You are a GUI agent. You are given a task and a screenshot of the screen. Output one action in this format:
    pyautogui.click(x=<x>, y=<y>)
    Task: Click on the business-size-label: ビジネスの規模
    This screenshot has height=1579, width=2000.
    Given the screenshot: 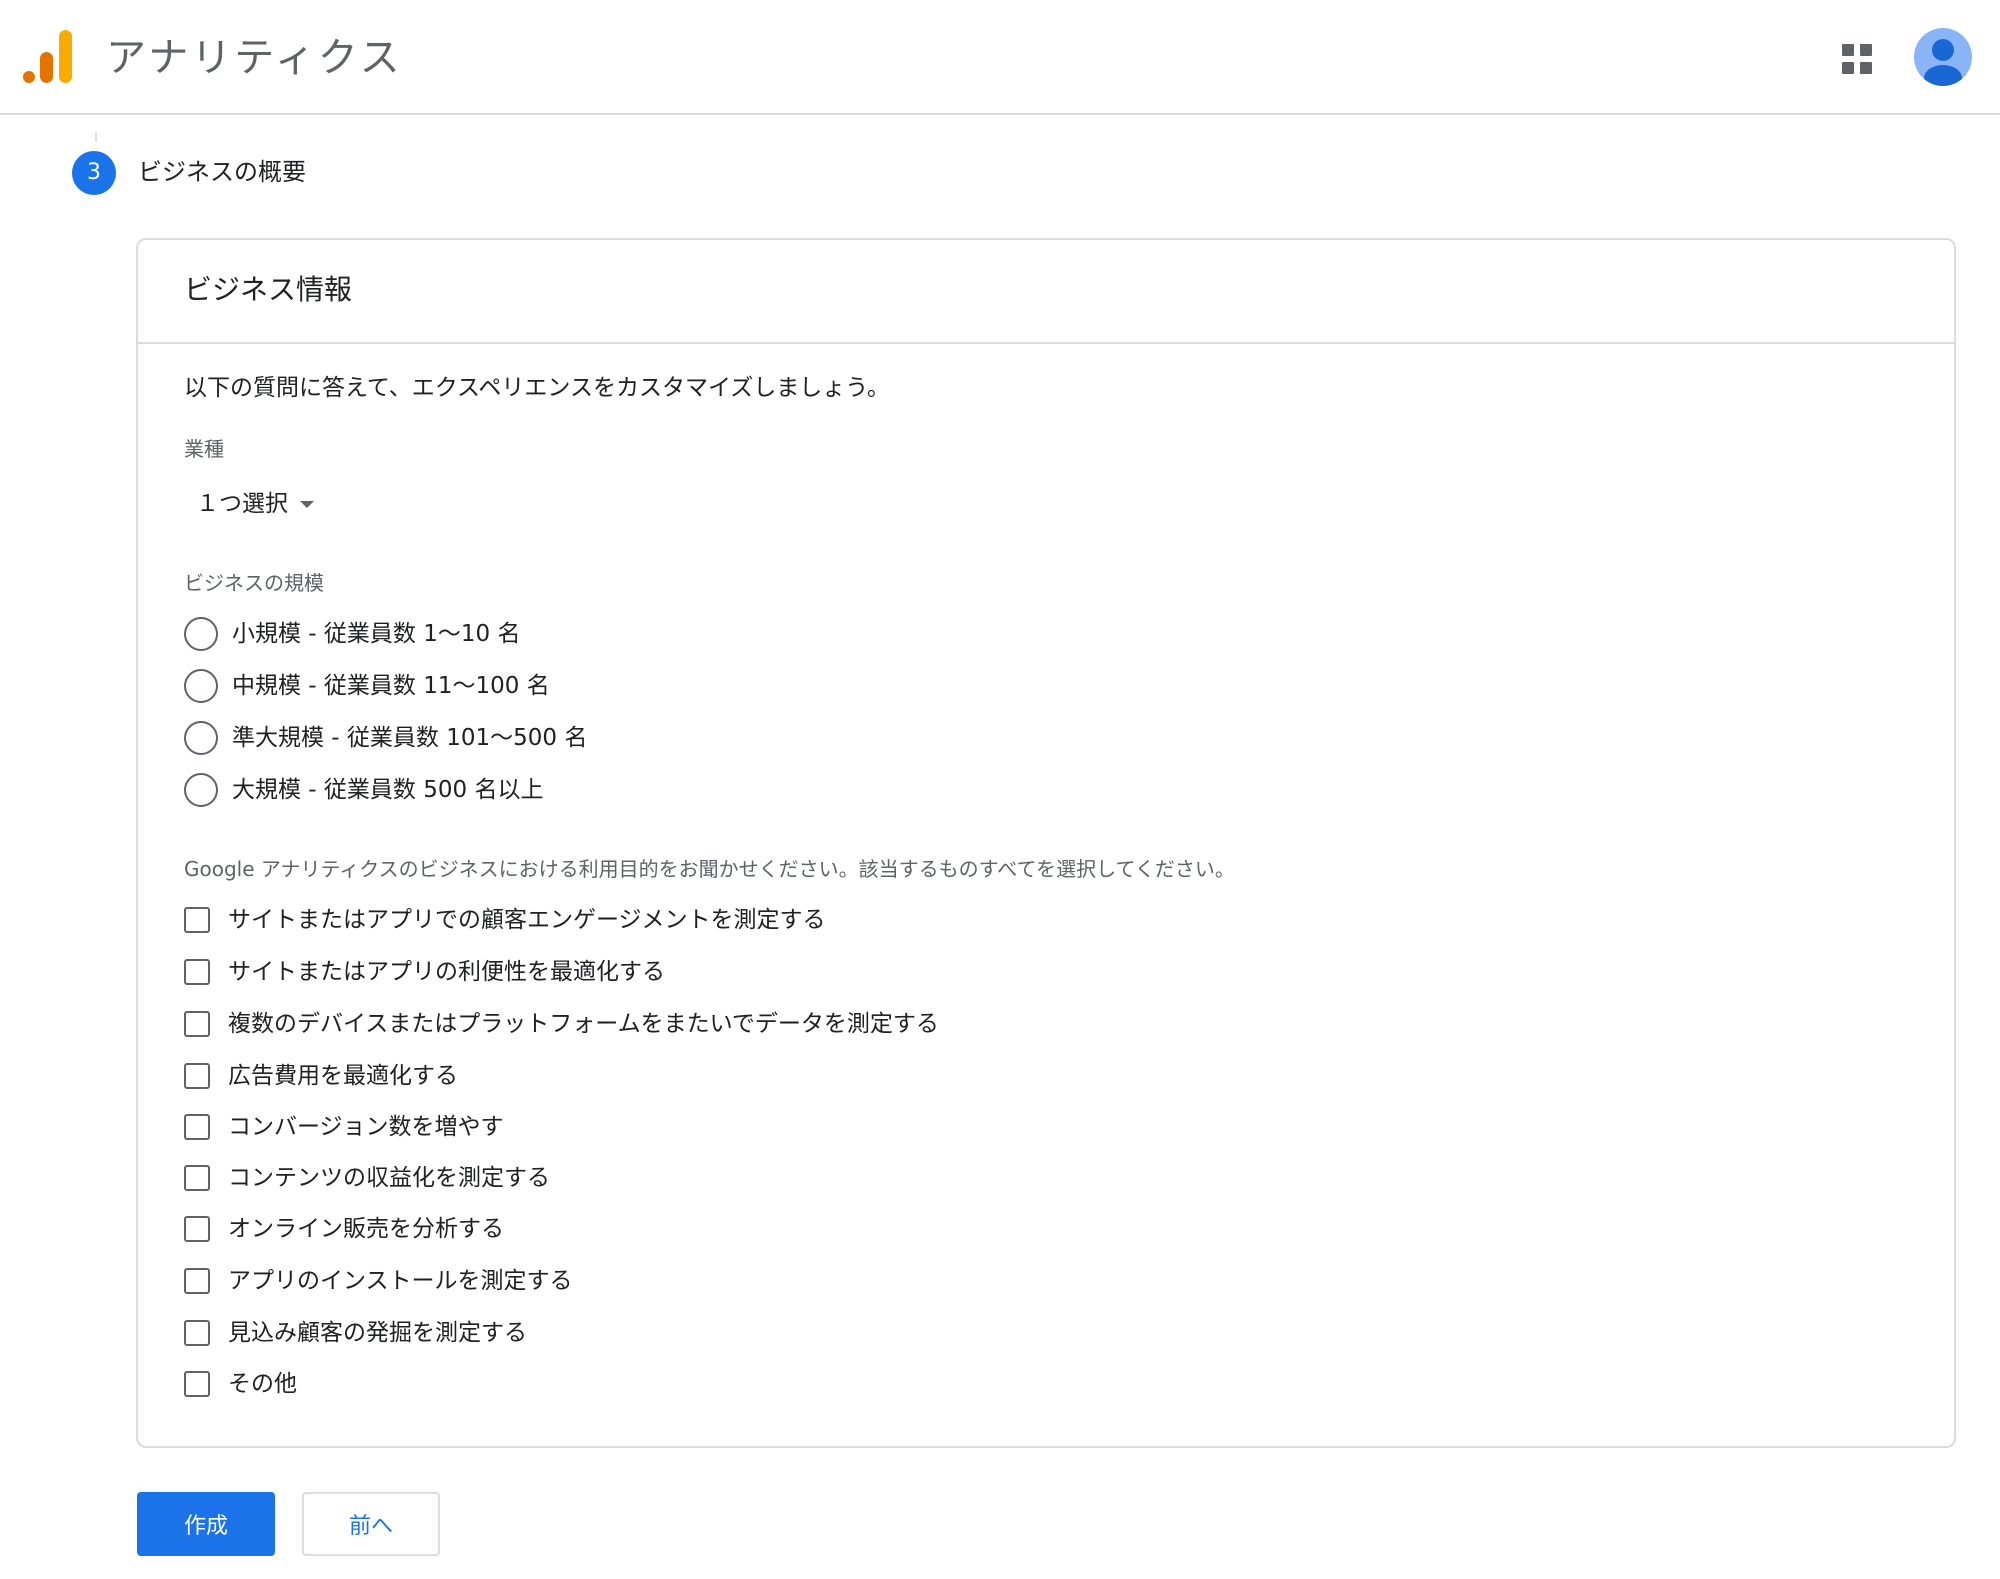 What is the action you would take?
    pyautogui.click(x=254, y=583)
    